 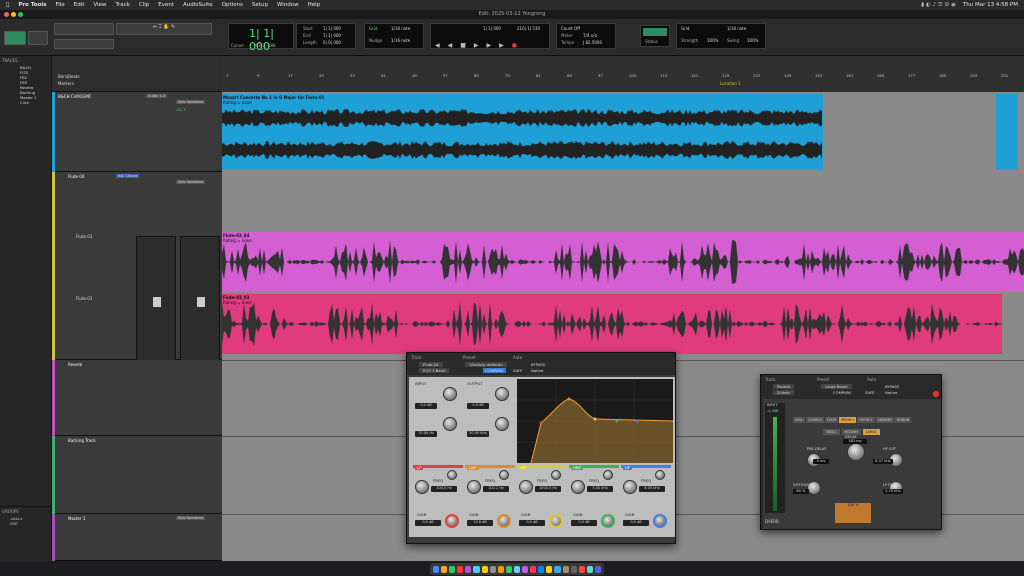 What do you see at coordinates (6, 14) in the screenshot?
I see `close-window-button` at bounding box center [6, 14].